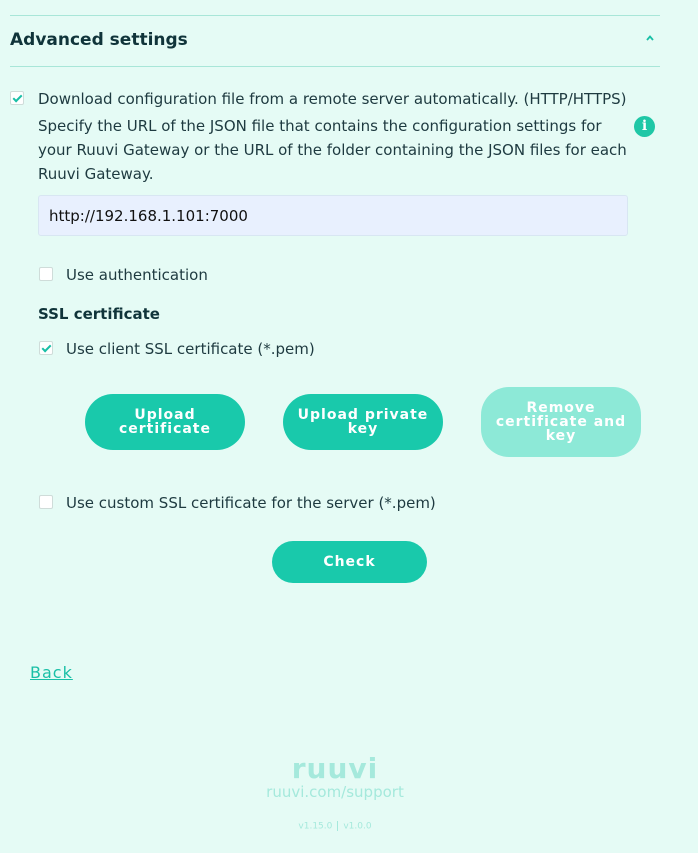 This screenshot has height=853, width=698. Describe the element at coordinates (46, 502) in the screenshot. I see `server-ssl-checkbox` at that location.